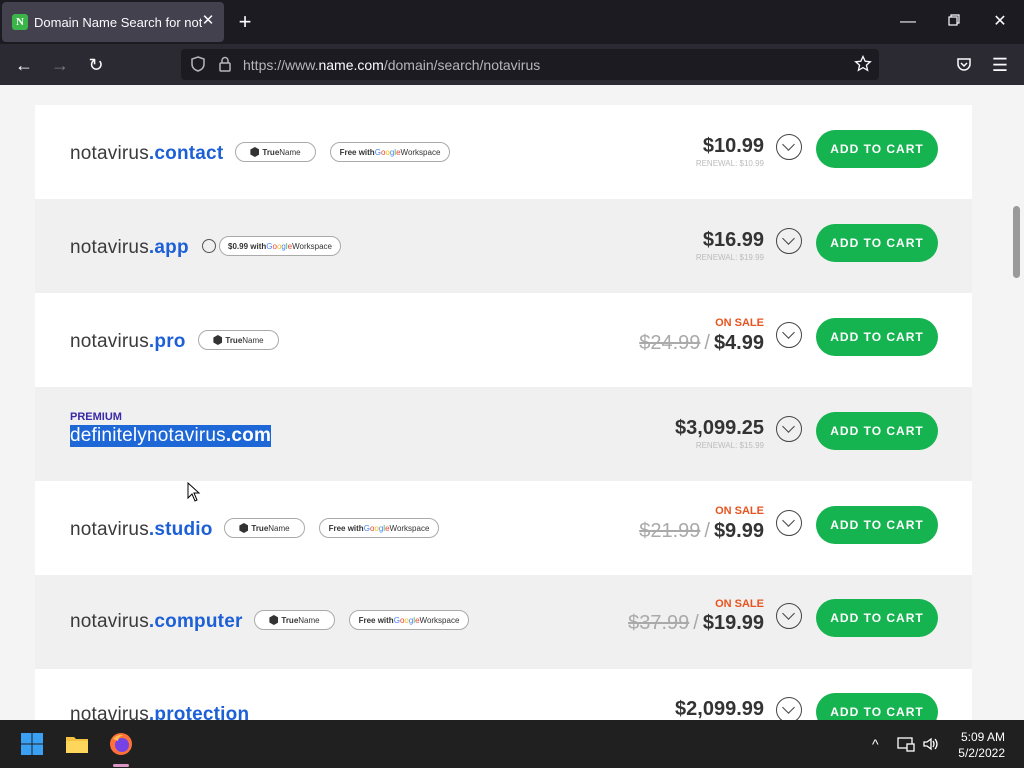 Image resolution: width=1024 pixels, height=768 pixels. What do you see at coordinates (875, 744) in the screenshot?
I see `chevron-up-icon: ^` at bounding box center [875, 744].